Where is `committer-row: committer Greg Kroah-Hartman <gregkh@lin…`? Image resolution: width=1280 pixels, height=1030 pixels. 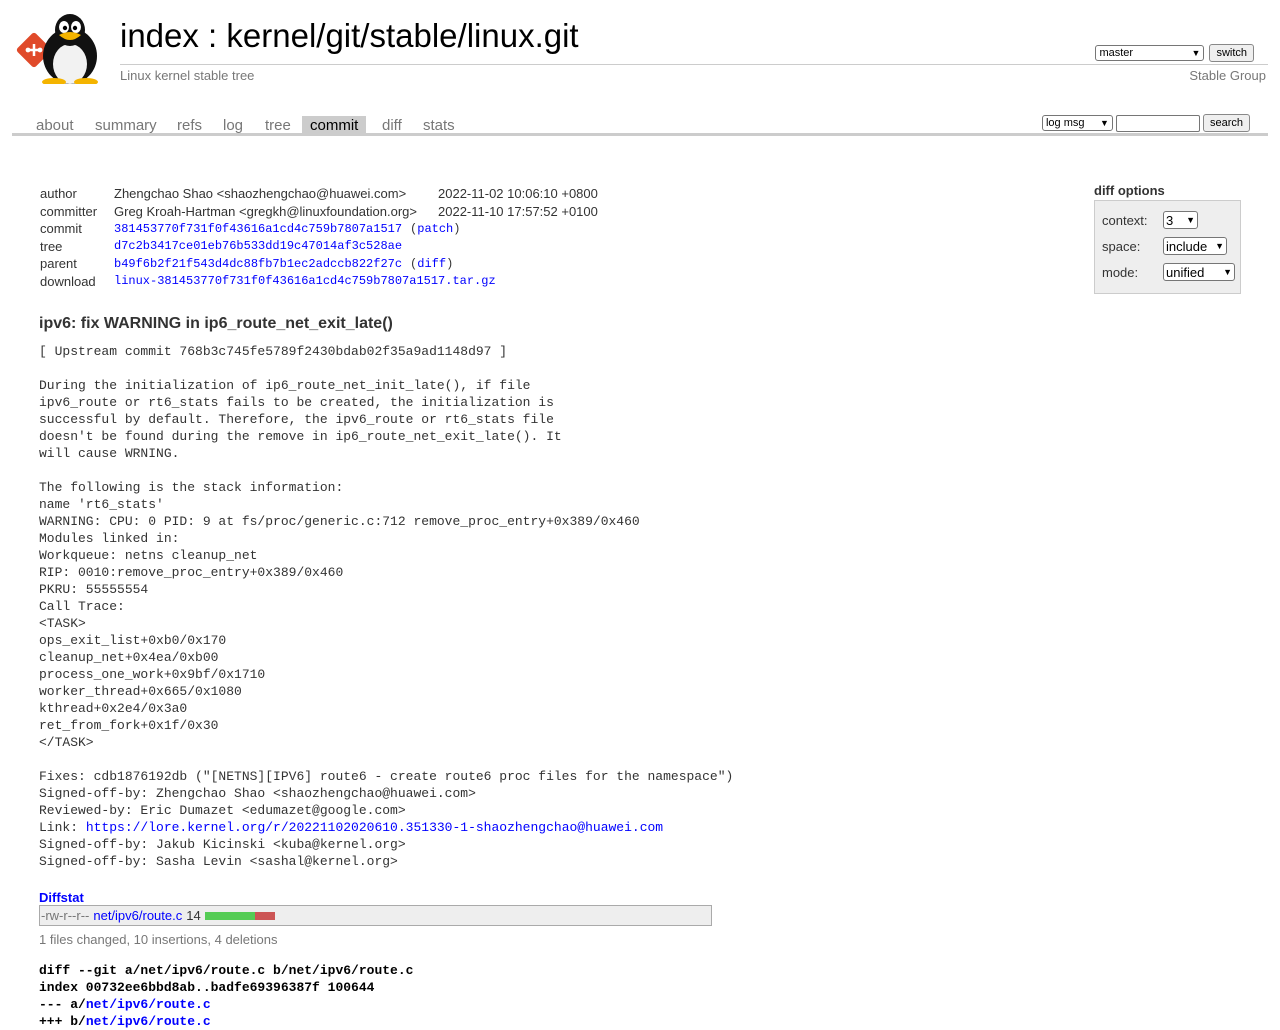 committer-row: committer Greg Kroah-Hartman <gregkh@lin… is located at coordinates (319, 212).